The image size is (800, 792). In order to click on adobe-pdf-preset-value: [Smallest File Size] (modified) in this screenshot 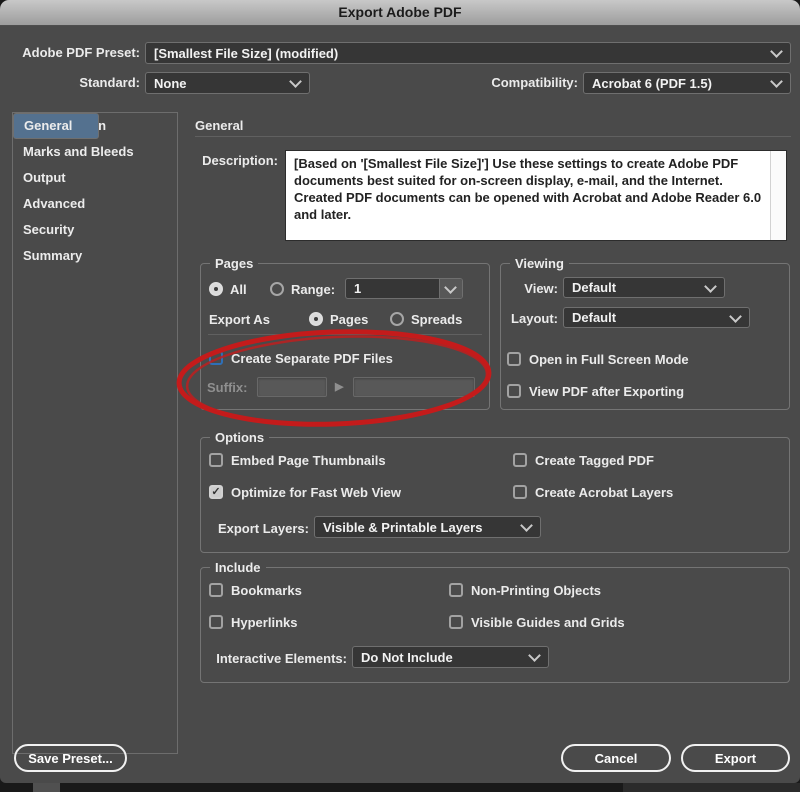, I will do `click(246, 53)`.